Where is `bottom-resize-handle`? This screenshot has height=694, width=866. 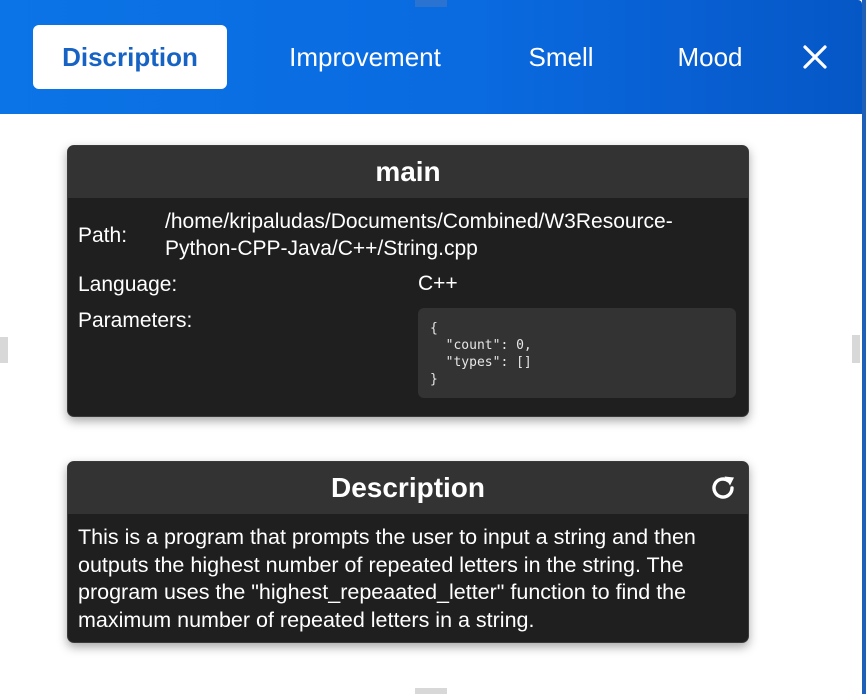 bottom-resize-handle is located at coordinates (431, 691).